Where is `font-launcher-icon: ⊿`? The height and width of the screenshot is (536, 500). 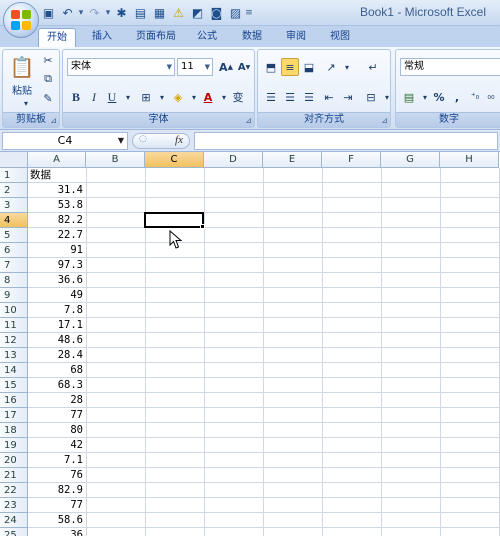
font-launcher-icon: ⊿ is located at coordinates (248, 120).